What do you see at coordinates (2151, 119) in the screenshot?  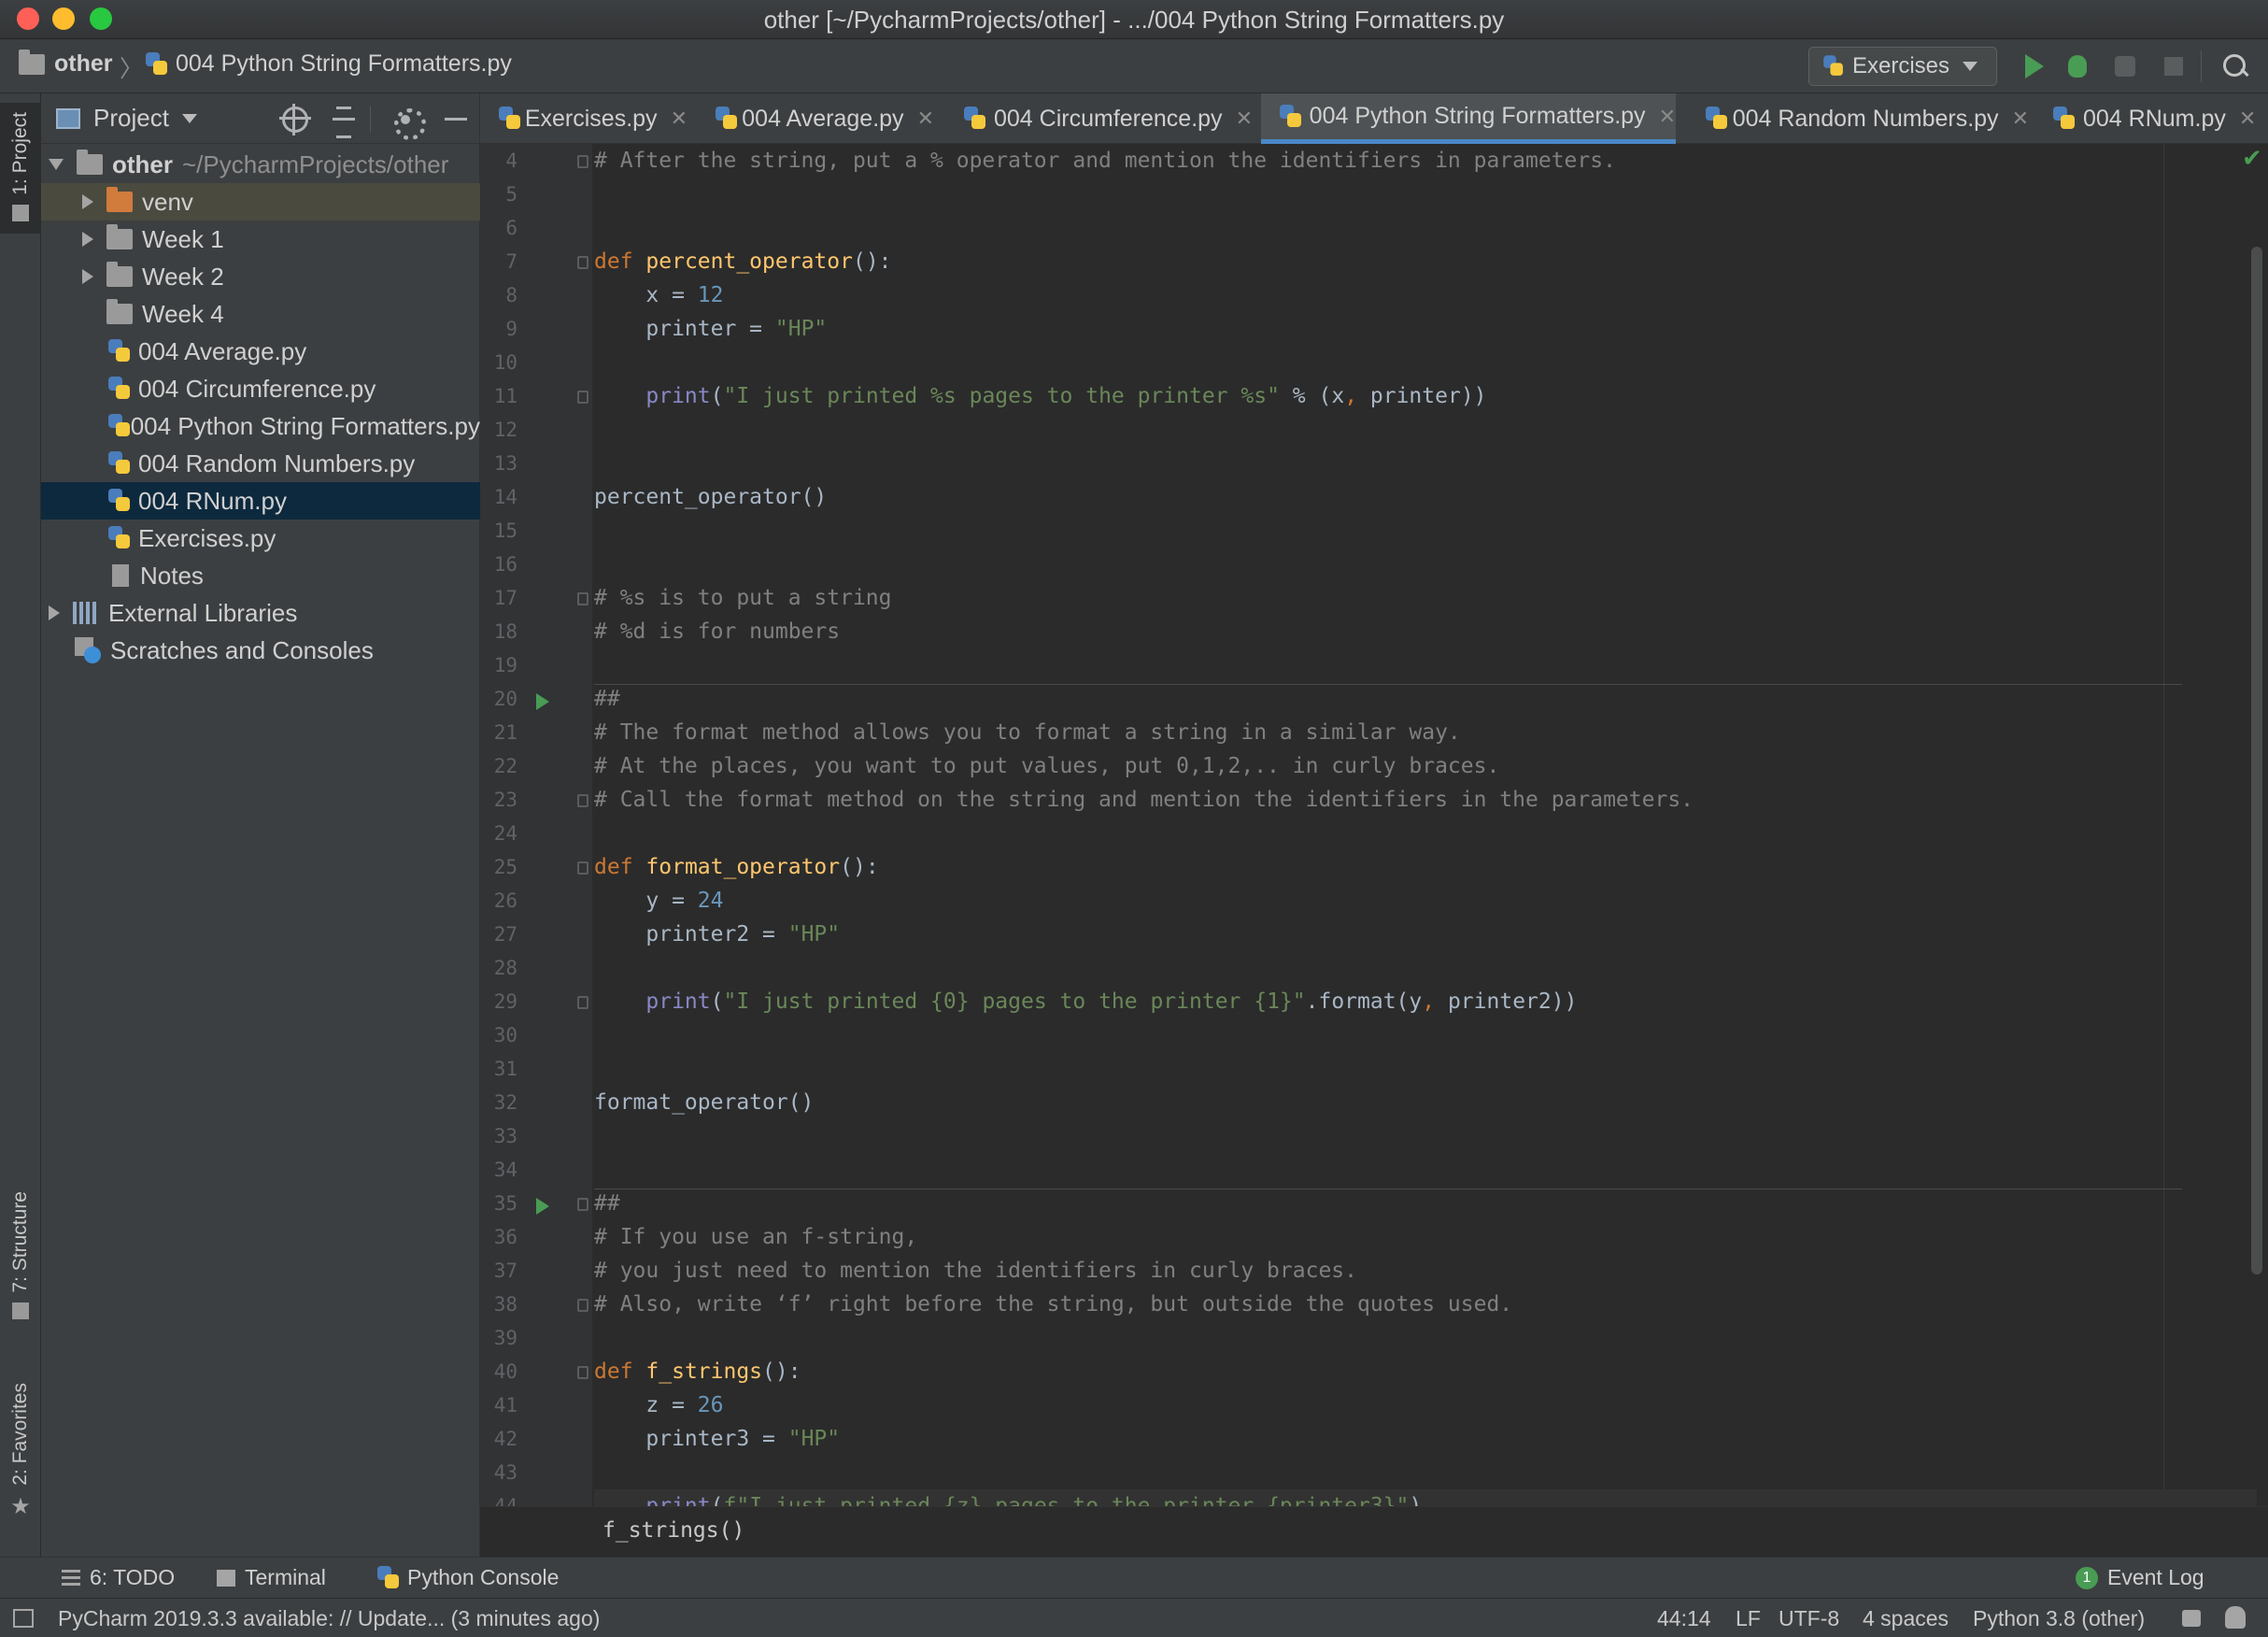 I see `tab-rnum: 004 RNum.py ✕` at bounding box center [2151, 119].